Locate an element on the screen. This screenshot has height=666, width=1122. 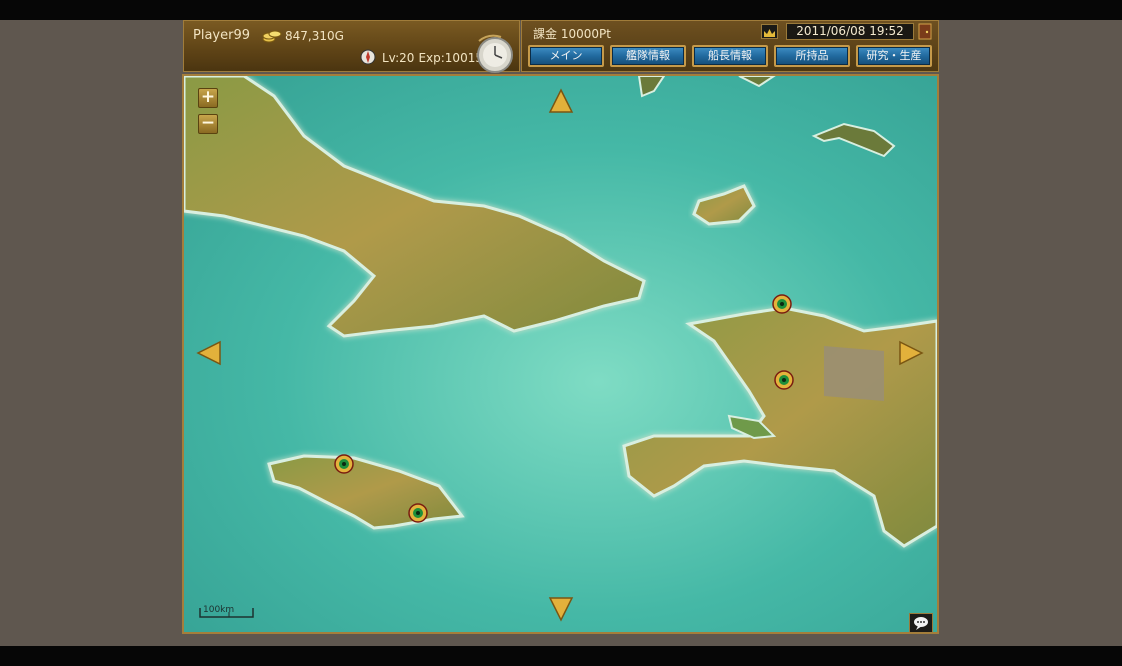
scale-label: 100km is located at coordinates (219, 610).